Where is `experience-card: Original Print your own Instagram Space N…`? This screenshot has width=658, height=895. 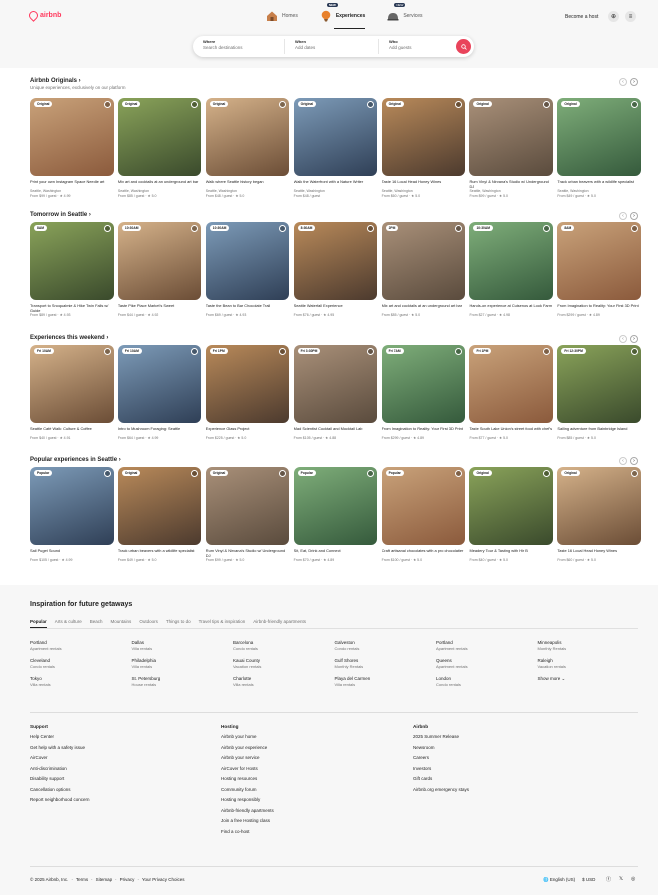 experience-card: Original Print your own Instagram Space N… is located at coordinates (72, 148).